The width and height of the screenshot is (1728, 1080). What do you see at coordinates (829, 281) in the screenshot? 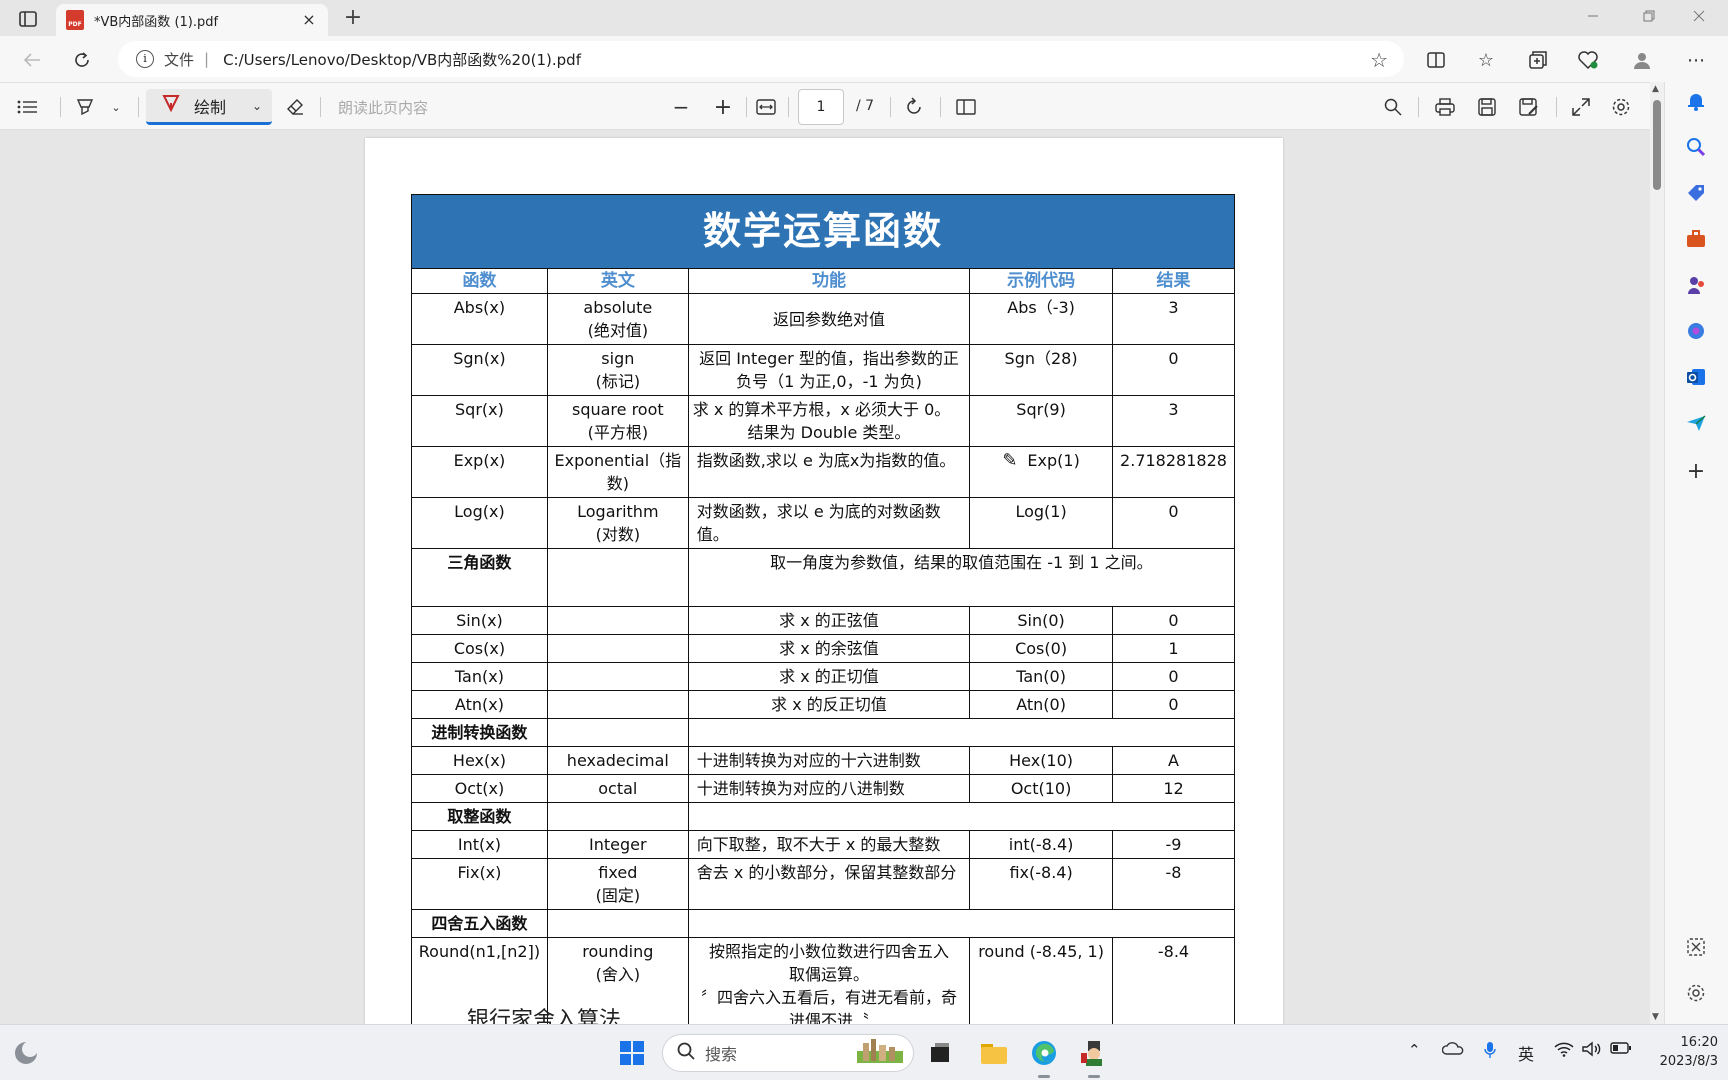
I see `header-feature: 功能` at bounding box center [829, 281].